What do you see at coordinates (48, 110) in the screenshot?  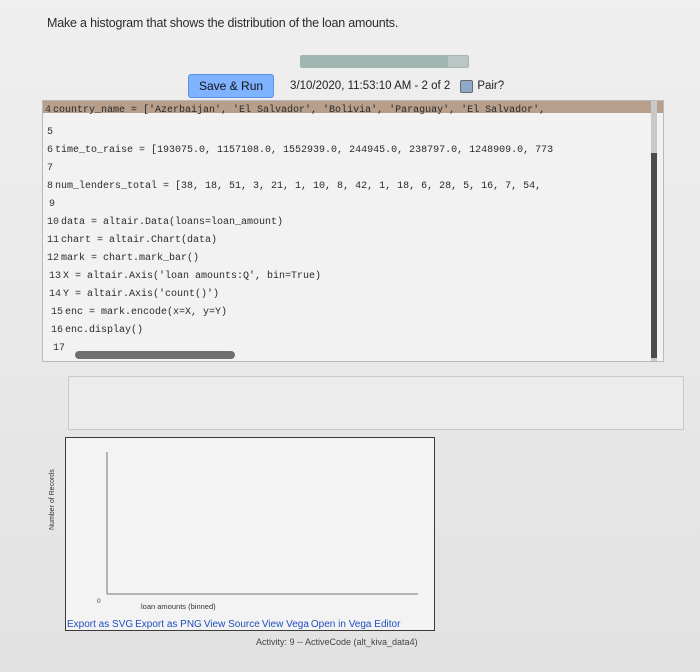 I see `line-number: 4` at bounding box center [48, 110].